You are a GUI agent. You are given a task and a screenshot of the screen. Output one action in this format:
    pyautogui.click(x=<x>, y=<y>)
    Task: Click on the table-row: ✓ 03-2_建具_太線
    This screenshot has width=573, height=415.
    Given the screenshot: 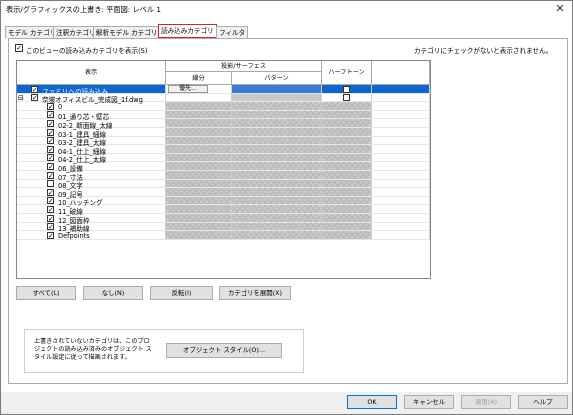 What is the action you would take?
    pyautogui.click(x=223, y=141)
    